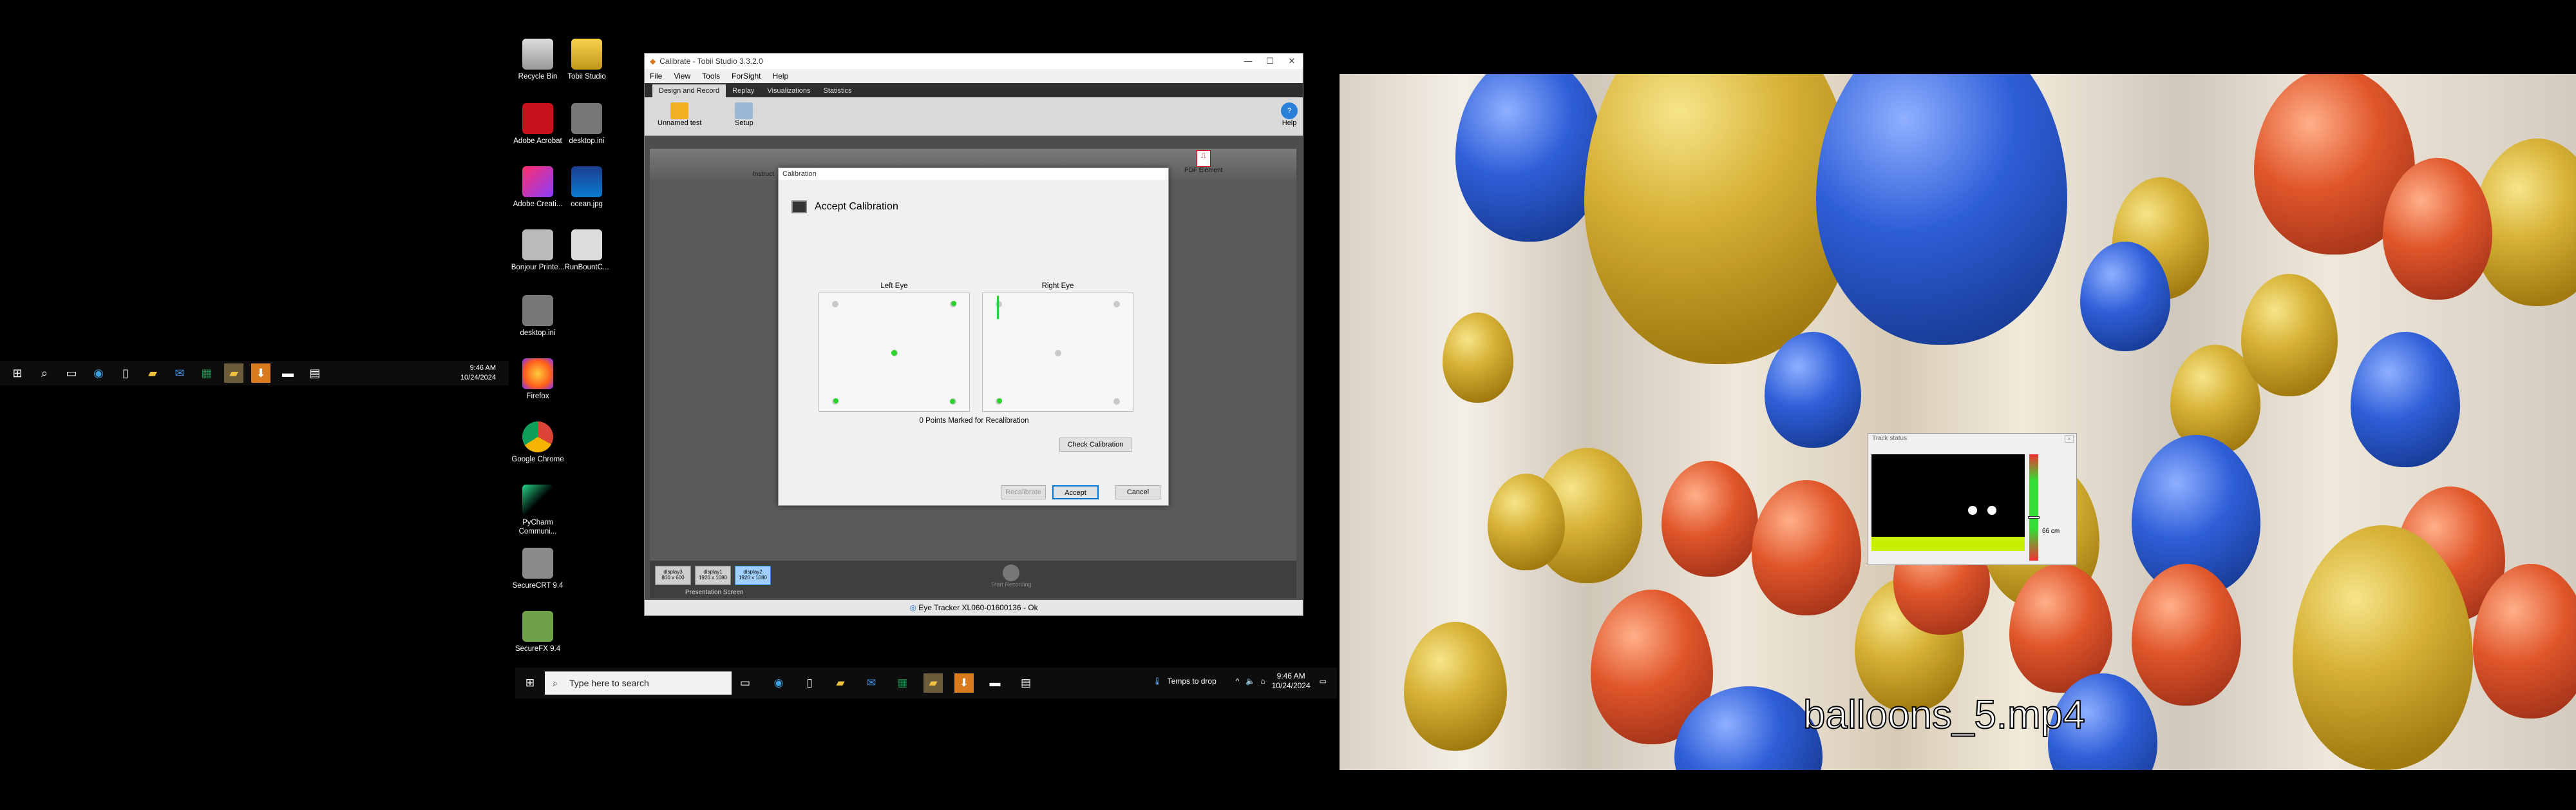 The width and height of the screenshot is (2576, 810). Describe the element at coordinates (538, 181) in the screenshot. I see `creative-cloud-icon` at that location.